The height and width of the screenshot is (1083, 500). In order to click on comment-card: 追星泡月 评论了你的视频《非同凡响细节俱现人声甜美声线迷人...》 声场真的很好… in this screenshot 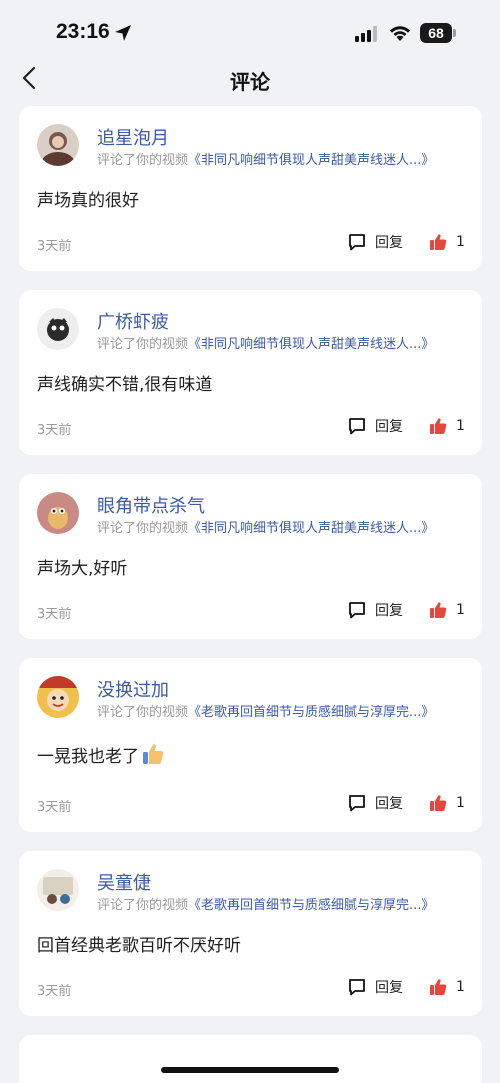, I will do `click(250, 188)`.